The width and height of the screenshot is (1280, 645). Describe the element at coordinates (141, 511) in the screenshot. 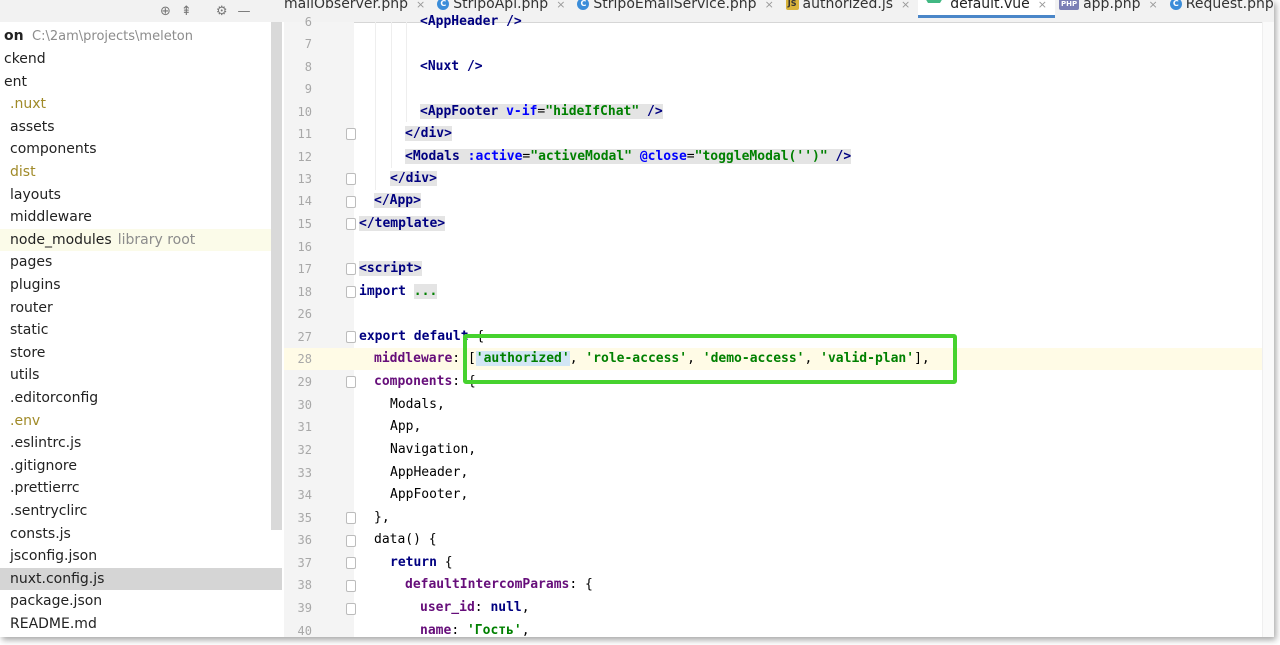

I see `tree-item: .sentryclirc` at that location.